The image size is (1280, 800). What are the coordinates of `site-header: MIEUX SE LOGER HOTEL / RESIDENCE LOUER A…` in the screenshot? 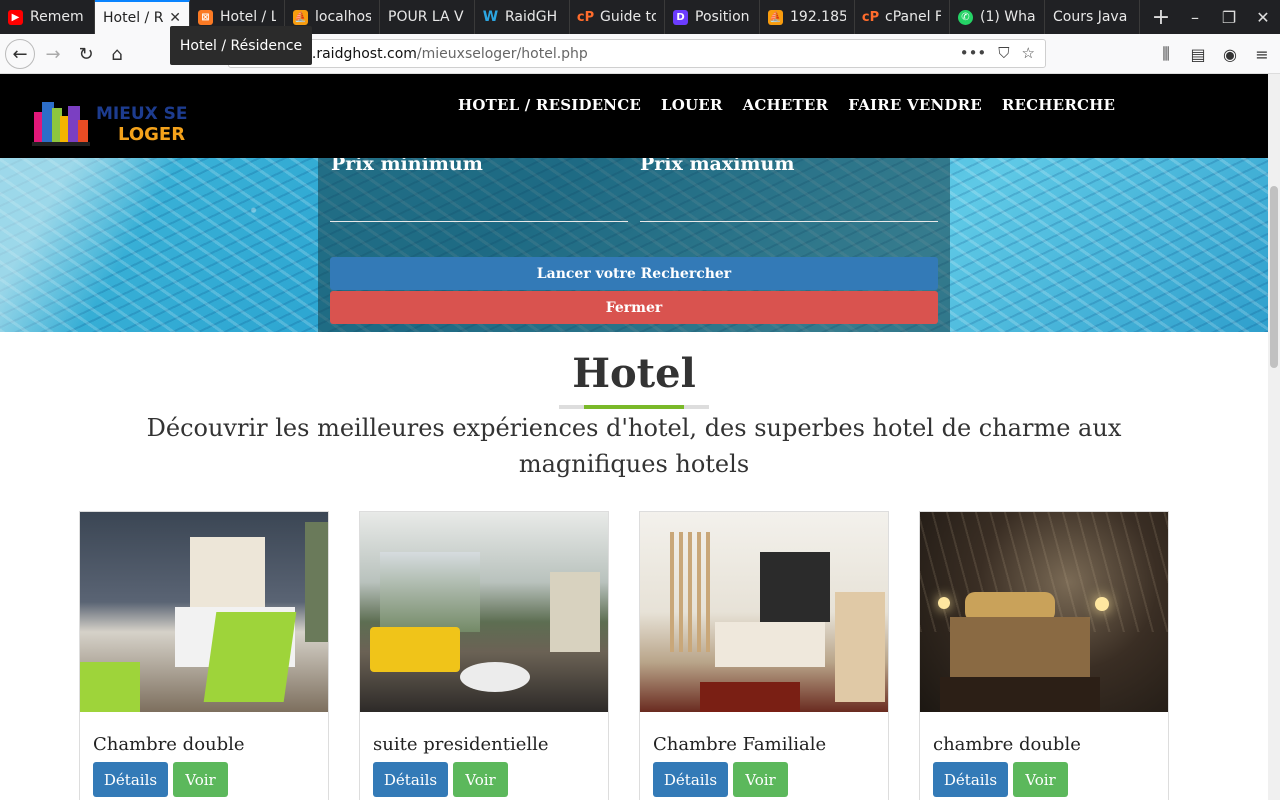 It's located at (634, 116).